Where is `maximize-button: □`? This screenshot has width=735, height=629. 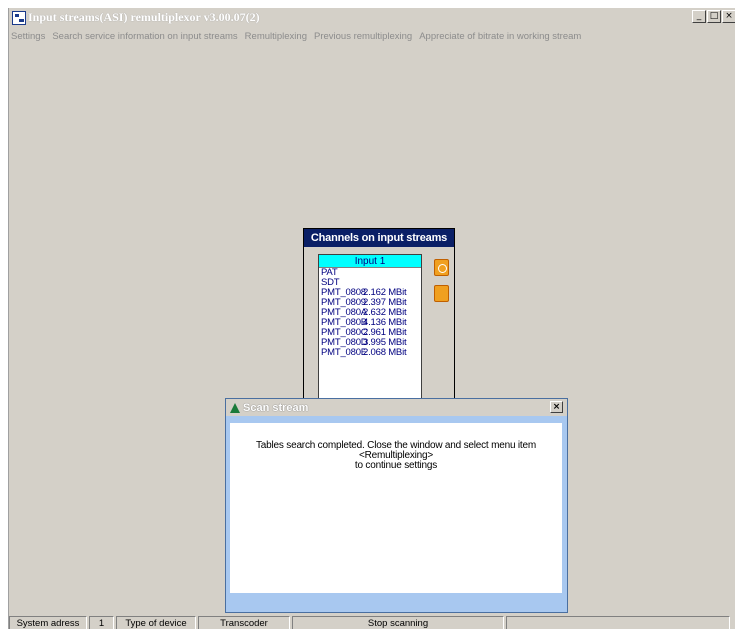
maximize-button: □ is located at coordinates (714, 16).